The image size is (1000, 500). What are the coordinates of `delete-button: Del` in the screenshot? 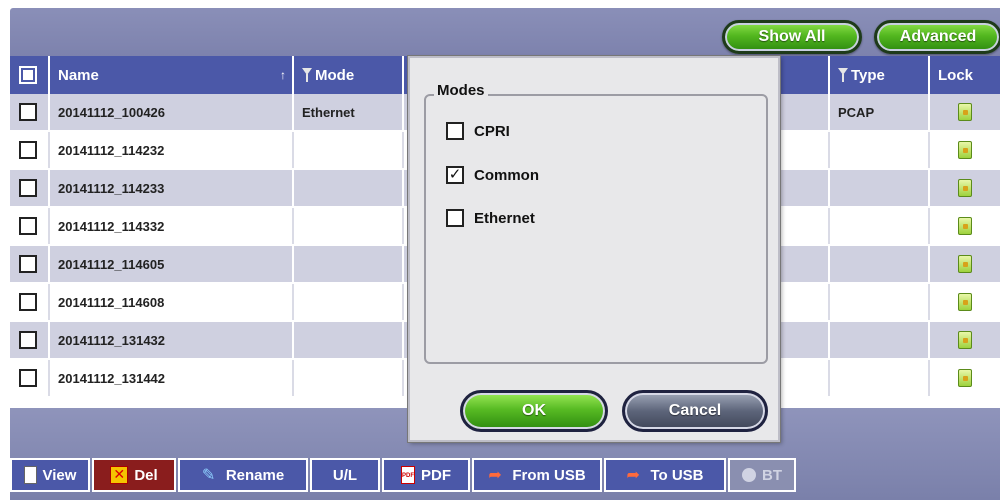 It's located at (134, 475).